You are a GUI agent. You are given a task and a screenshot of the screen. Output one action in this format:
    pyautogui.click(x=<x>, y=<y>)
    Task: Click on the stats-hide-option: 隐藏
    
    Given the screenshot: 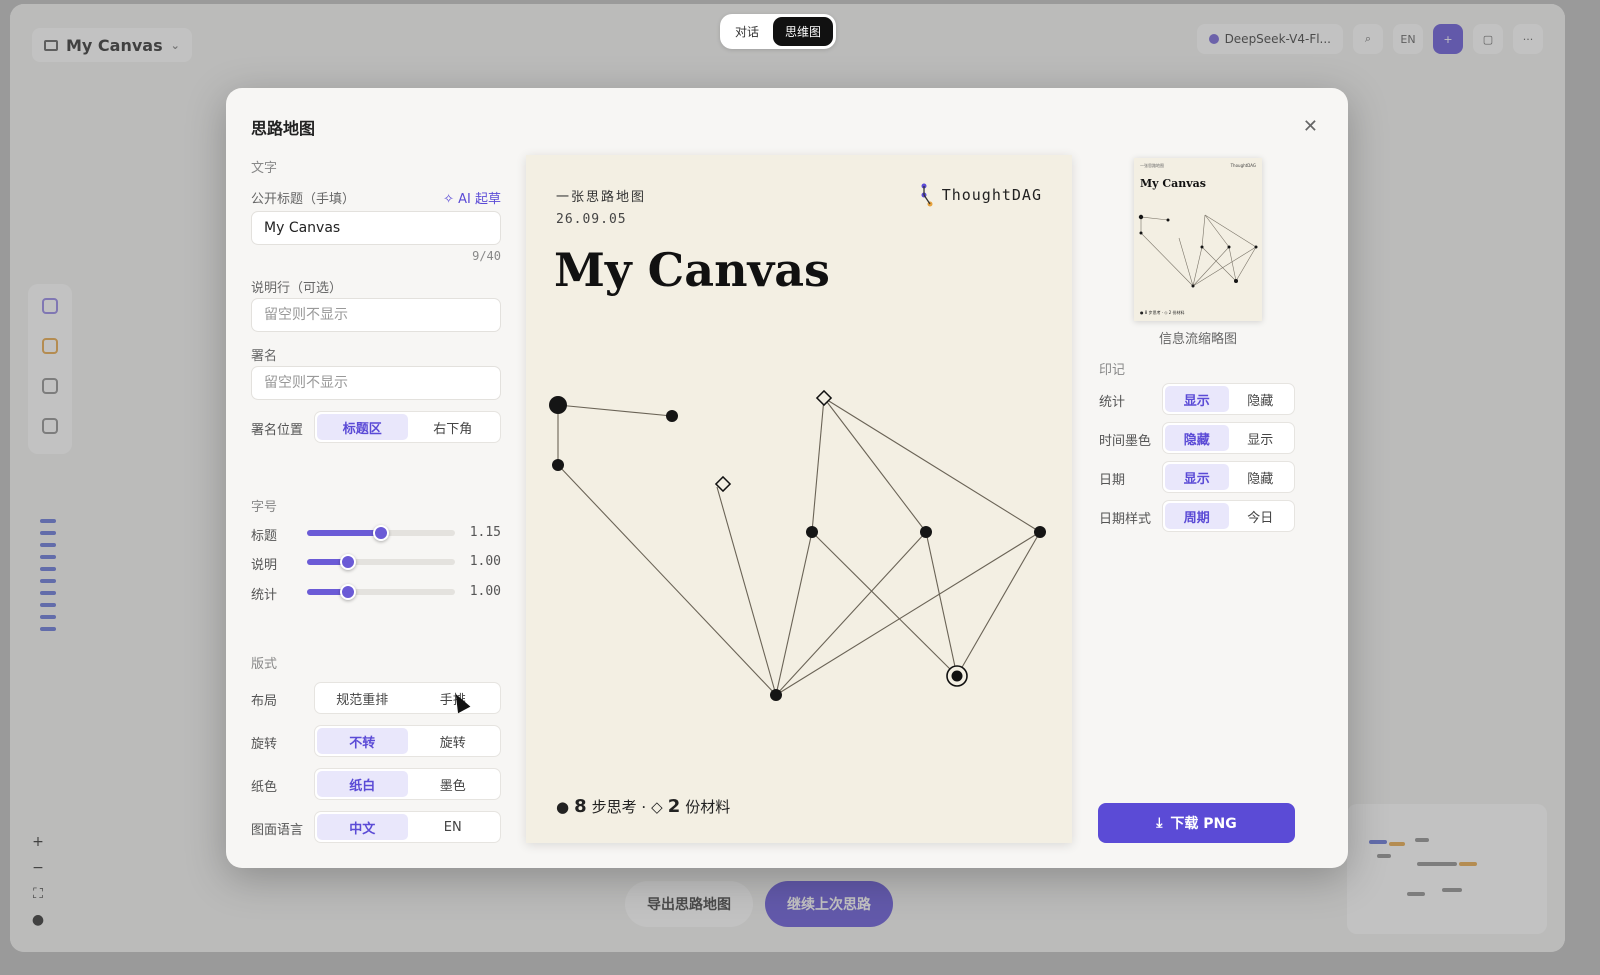 What is the action you would take?
    pyautogui.click(x=1261, y=399)
    